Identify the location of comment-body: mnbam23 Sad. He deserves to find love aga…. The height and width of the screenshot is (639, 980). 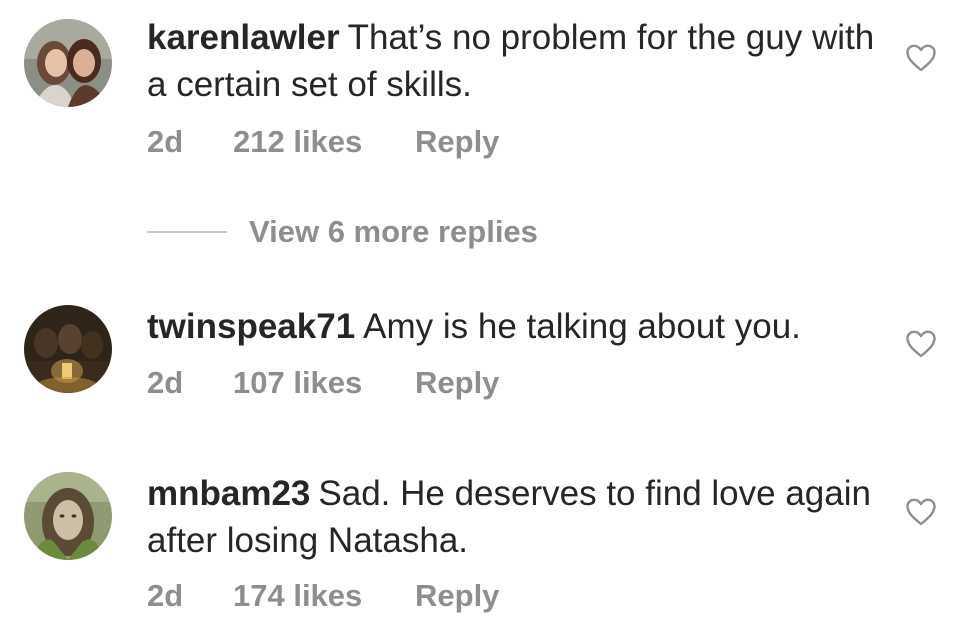
(512, 517).